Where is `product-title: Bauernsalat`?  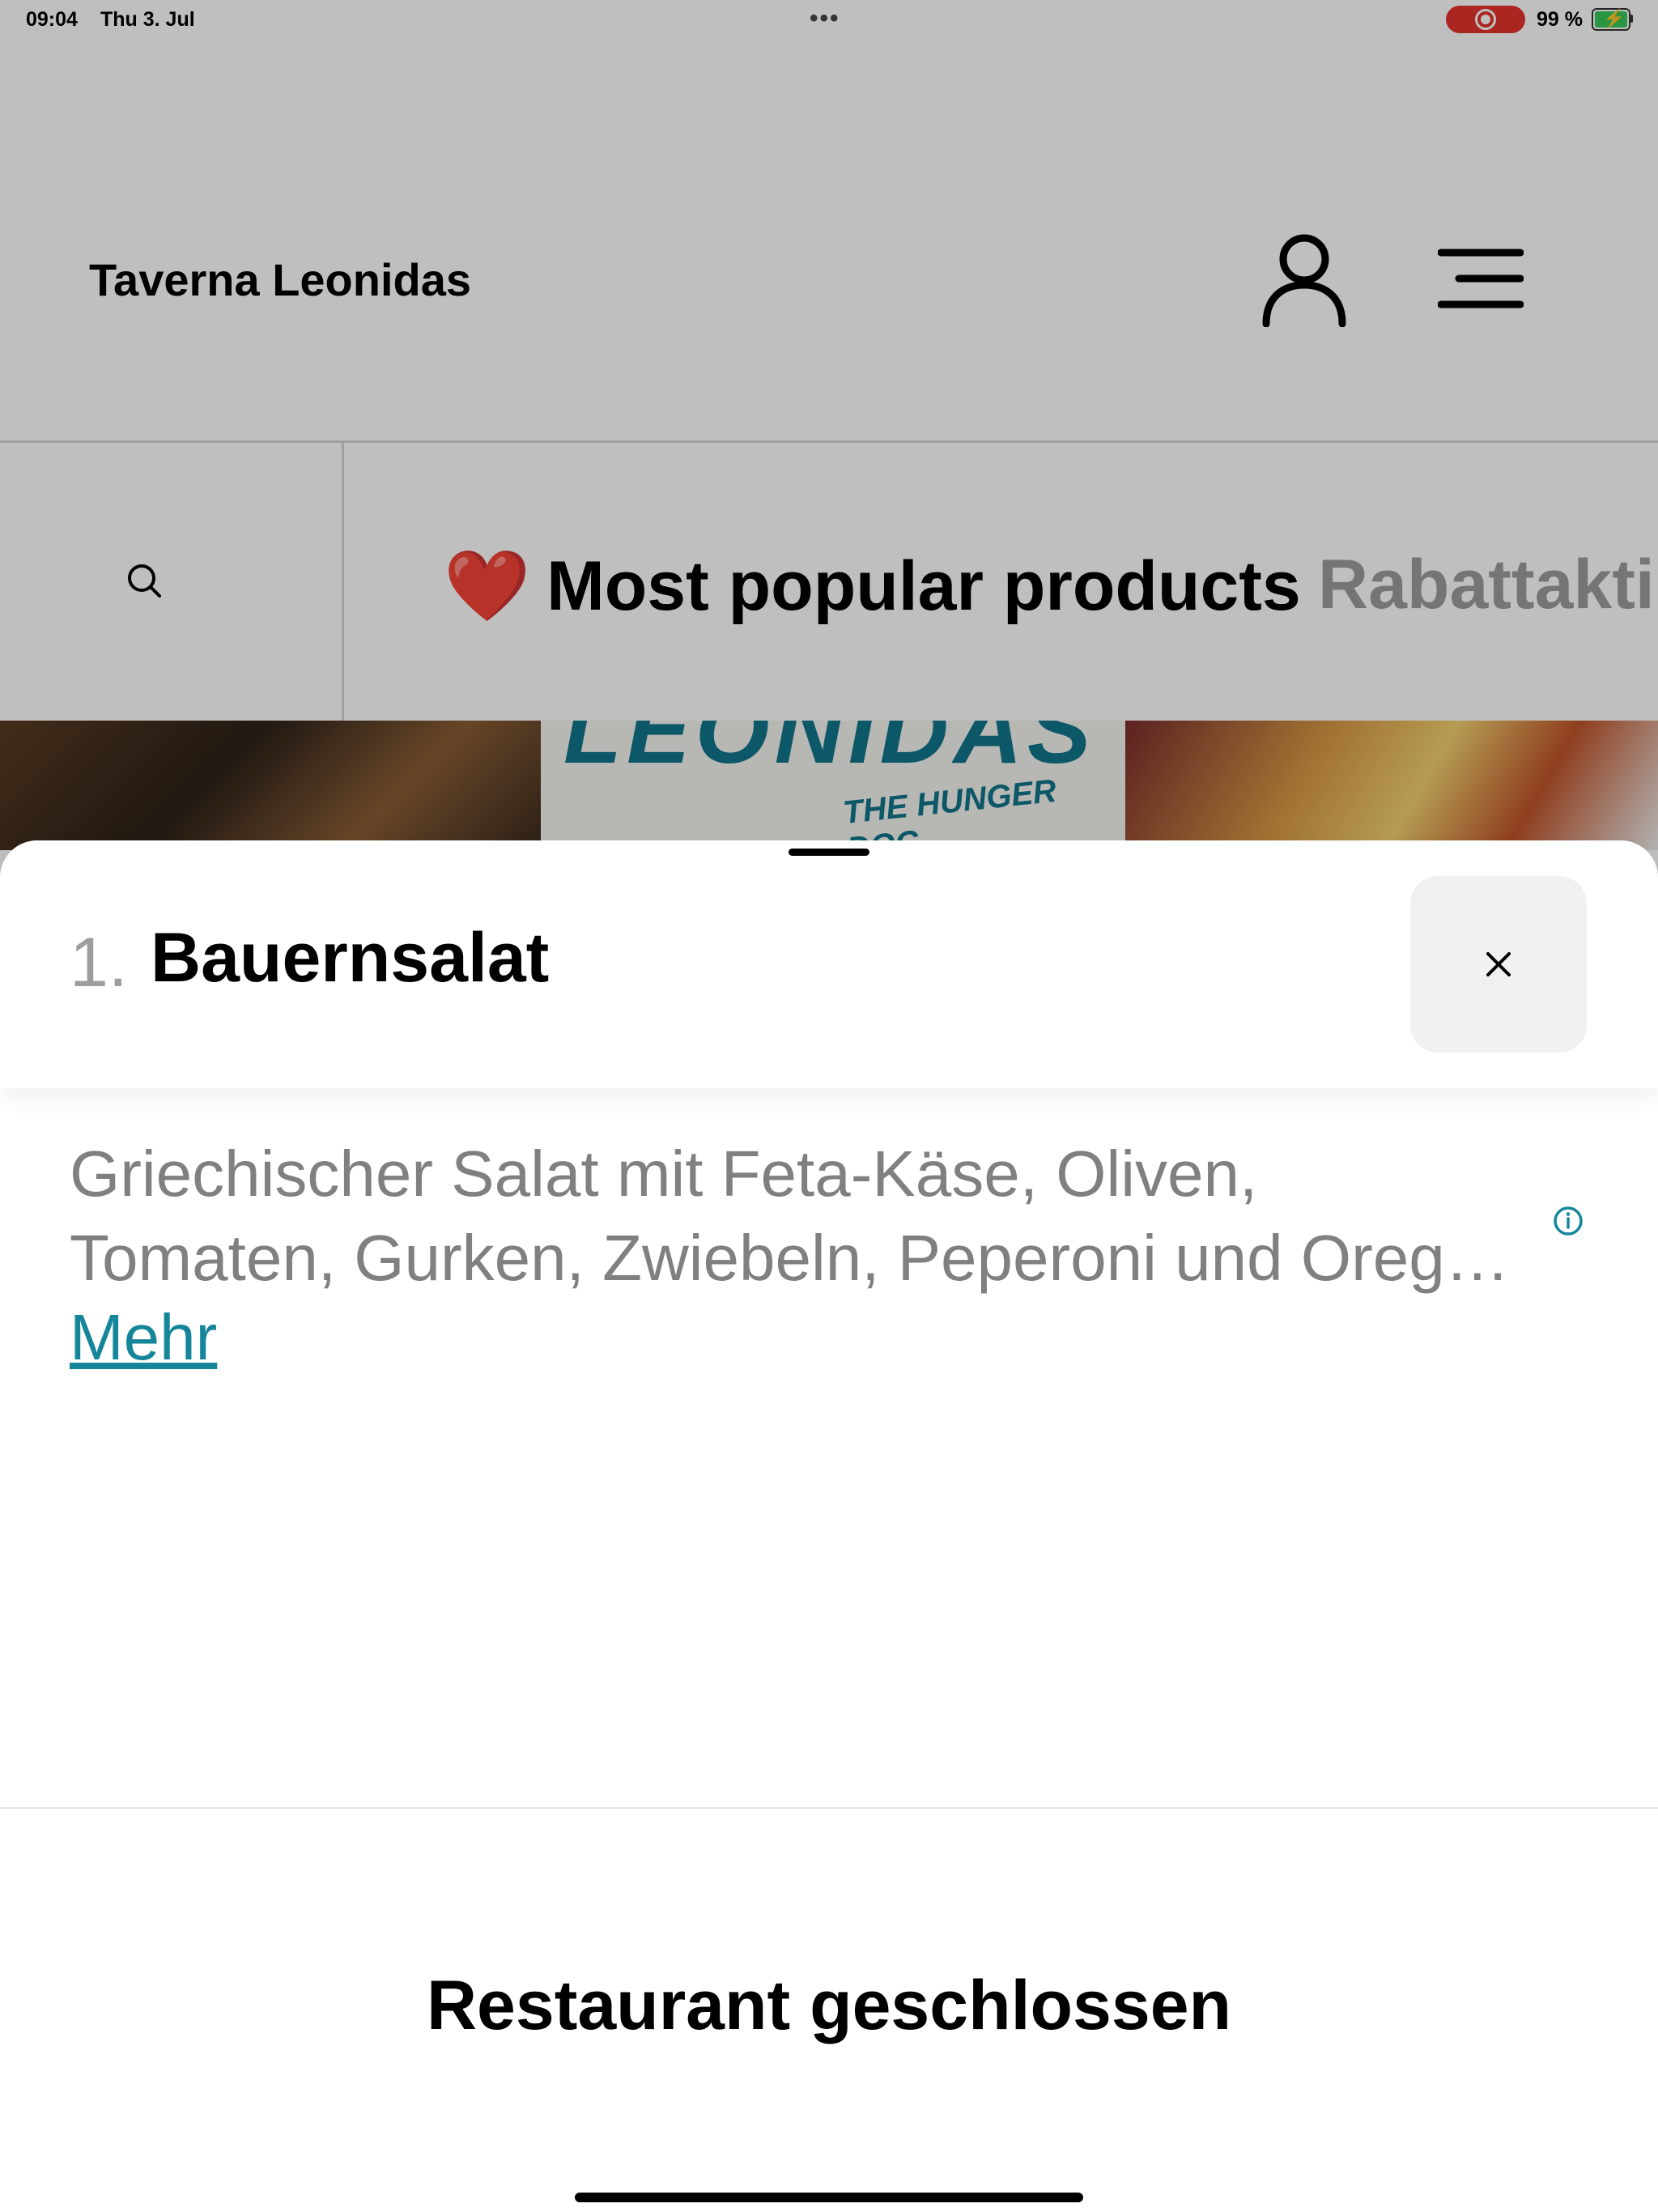
product-title: Bauernsalat is located at coordinates (350, 958).